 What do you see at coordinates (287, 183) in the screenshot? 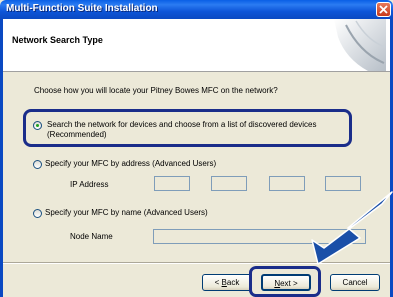
I see `ip-octet-3-input` at bounding box center [287, 183].